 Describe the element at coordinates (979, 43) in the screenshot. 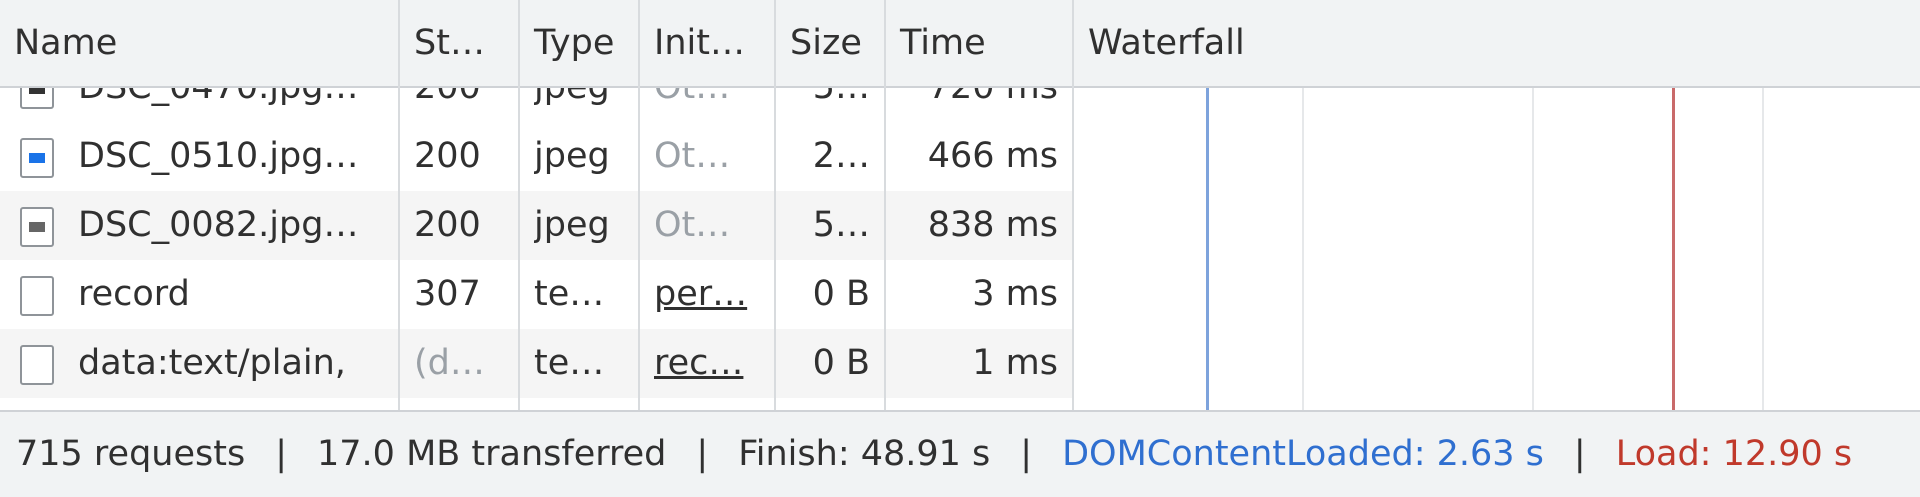

I see `column-header-time: Time` at that location.